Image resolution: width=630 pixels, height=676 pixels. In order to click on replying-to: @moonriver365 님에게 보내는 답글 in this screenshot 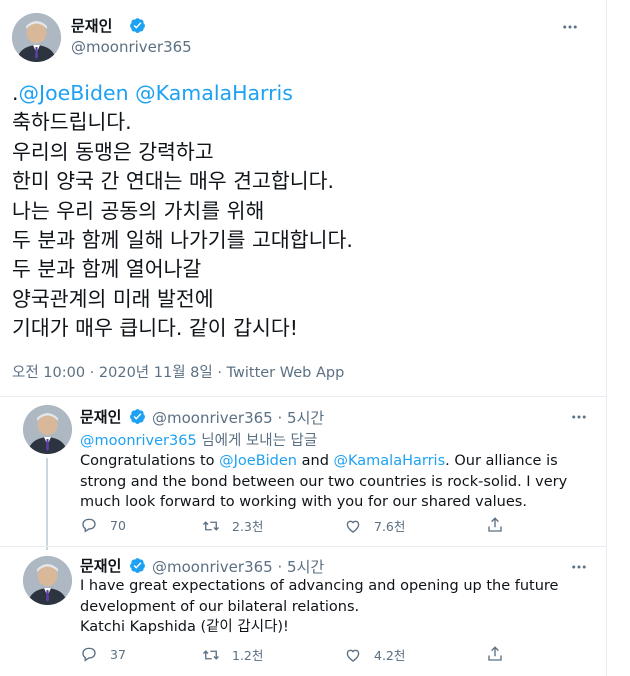, I will do `click(199, 441)`.